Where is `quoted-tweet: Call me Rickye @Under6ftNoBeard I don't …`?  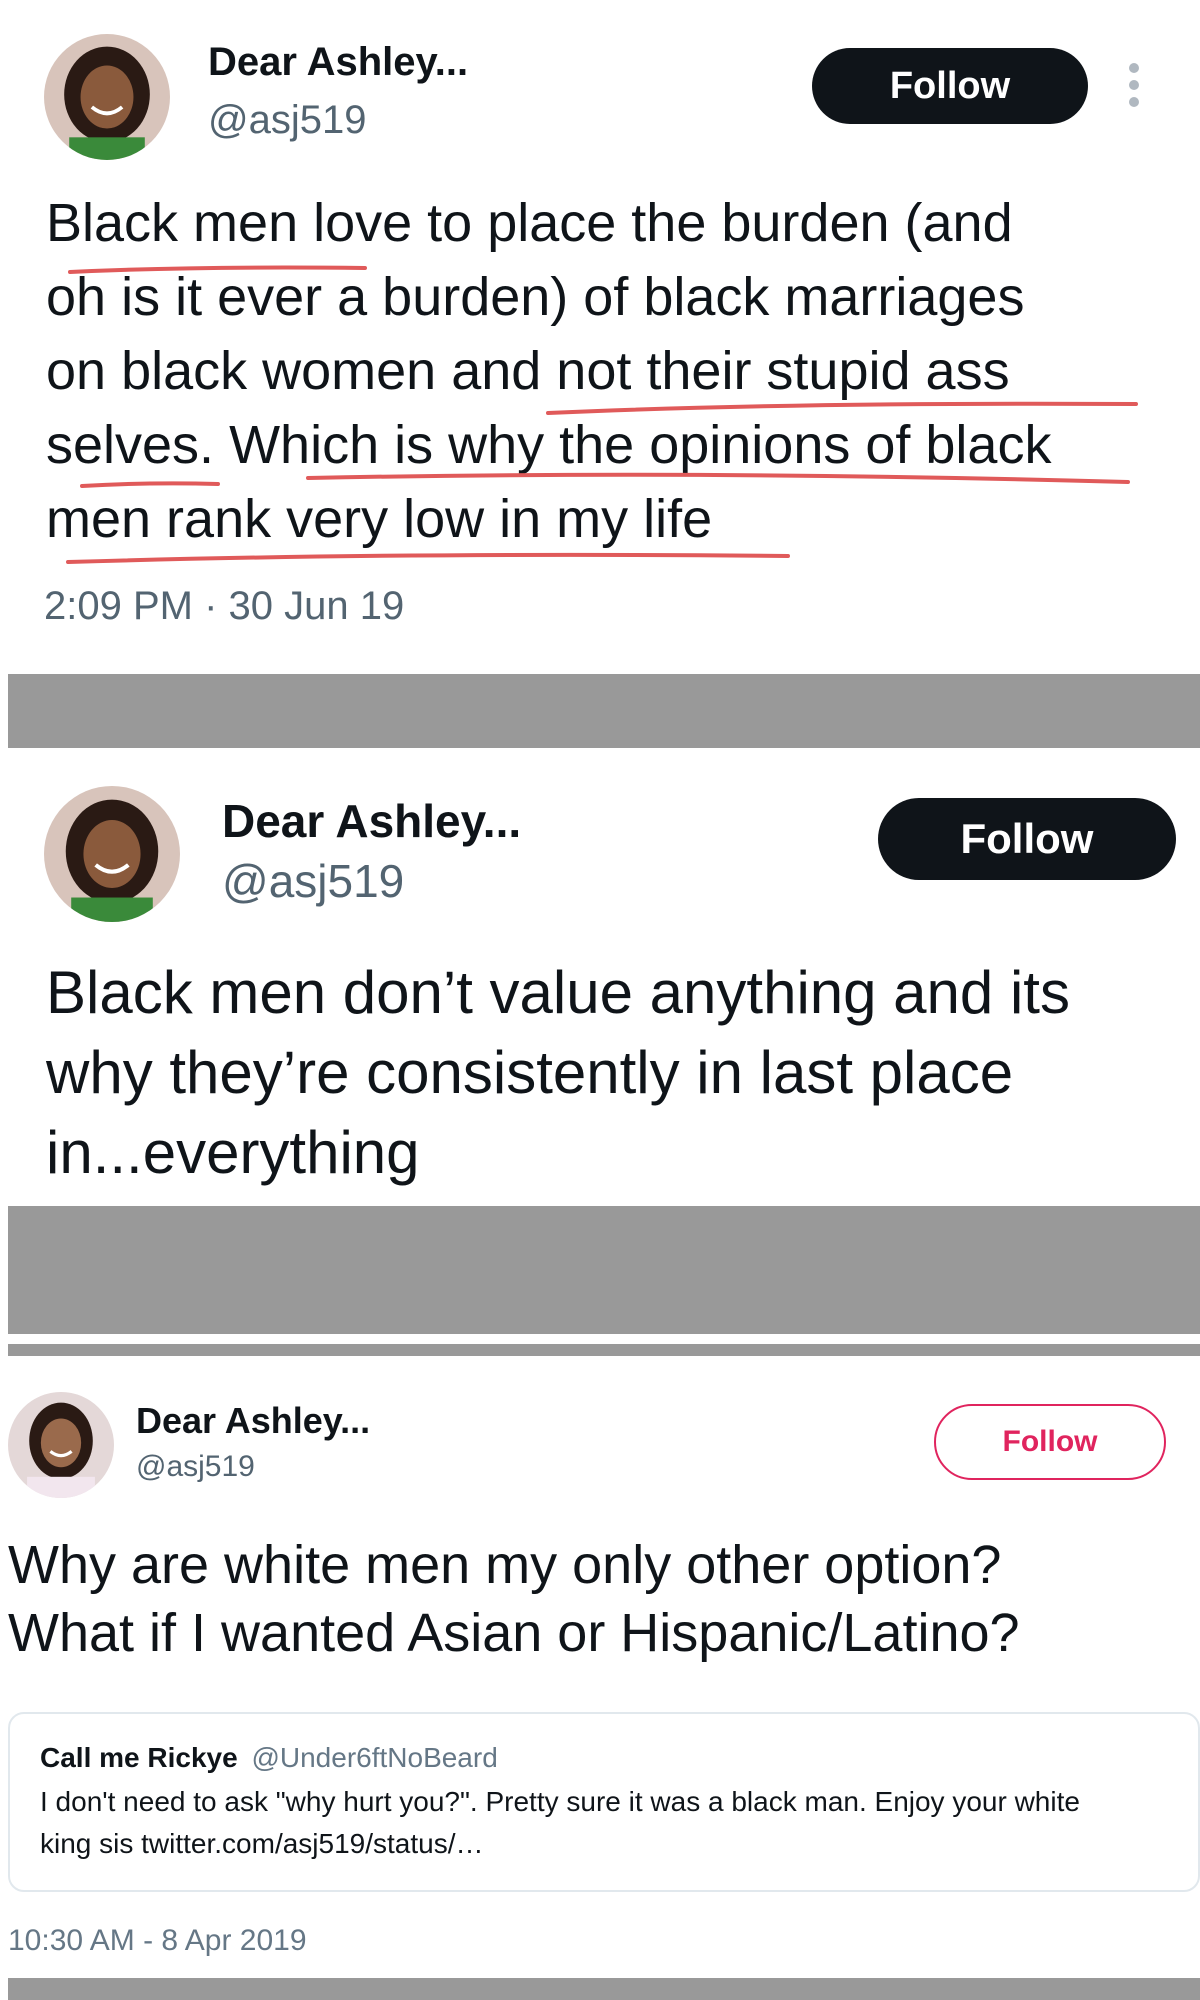
quoted-tweet: Call me Rickye @Under6ftNoBeard I don't … is located at coordinates (604, 1802).